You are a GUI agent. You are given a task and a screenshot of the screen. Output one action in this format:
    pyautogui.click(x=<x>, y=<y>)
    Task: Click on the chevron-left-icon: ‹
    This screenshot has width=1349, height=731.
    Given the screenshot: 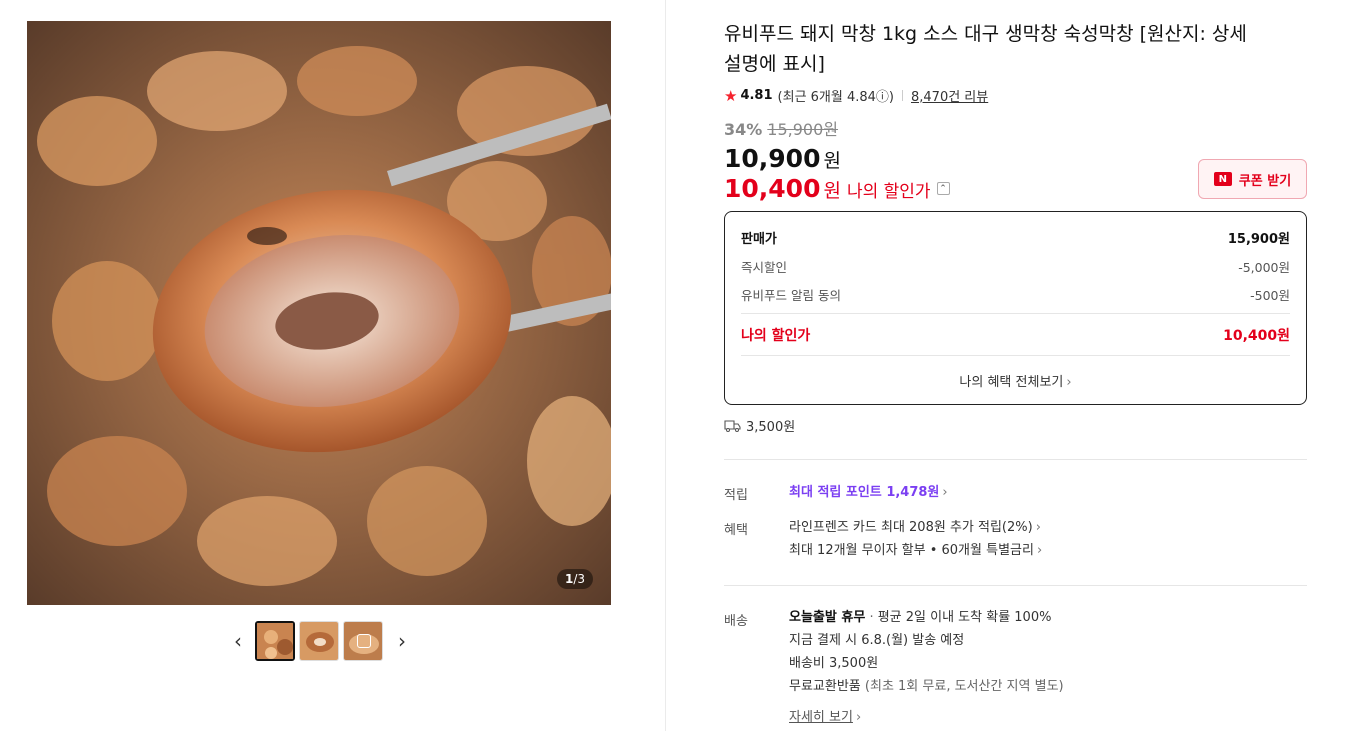 What is the action you would take?
    pyautogui.click(x=238, y=641)
    